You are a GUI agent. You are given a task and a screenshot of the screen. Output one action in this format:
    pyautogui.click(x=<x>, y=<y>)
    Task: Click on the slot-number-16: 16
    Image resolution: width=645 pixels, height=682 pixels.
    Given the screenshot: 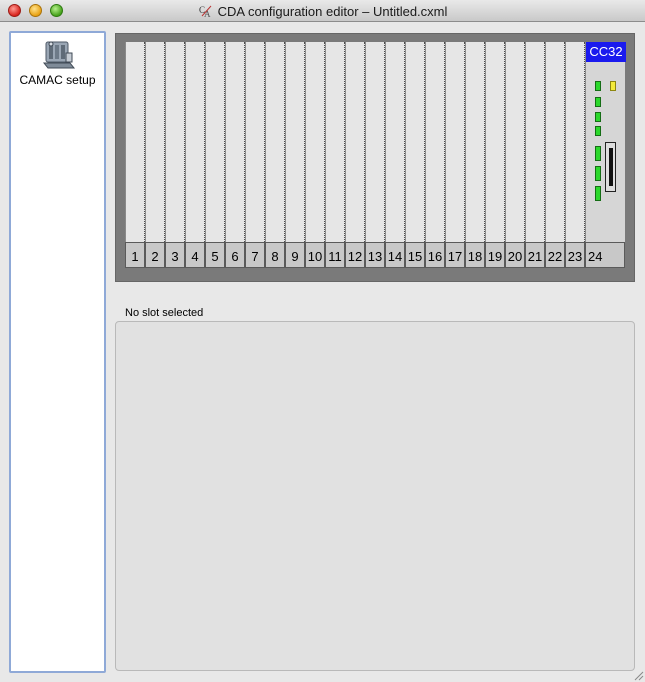 What is the action you would take?
    pyautogui.click(x=435, y=255)
    